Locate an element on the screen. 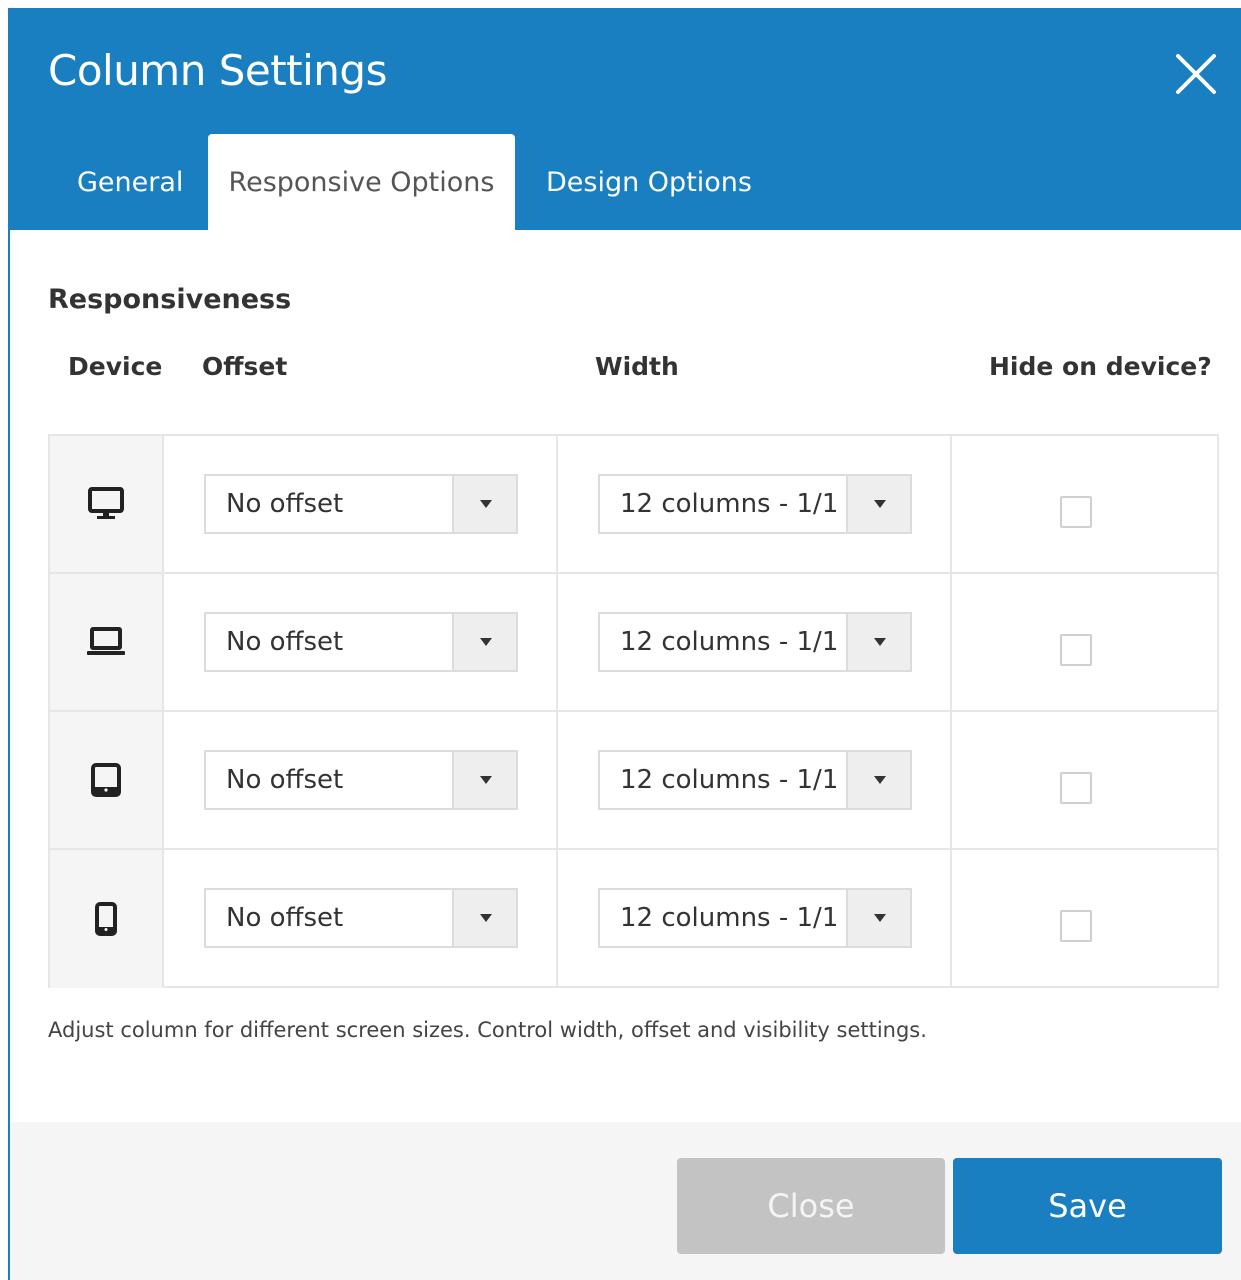  dialog-footer: Close Save is located at coordinates (625, 1201).